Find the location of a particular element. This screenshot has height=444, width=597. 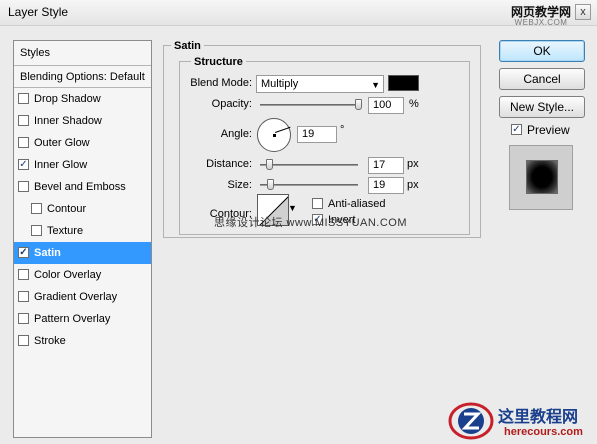

style-item-label: Gradient Overlay is located at coordinates (76, 297).